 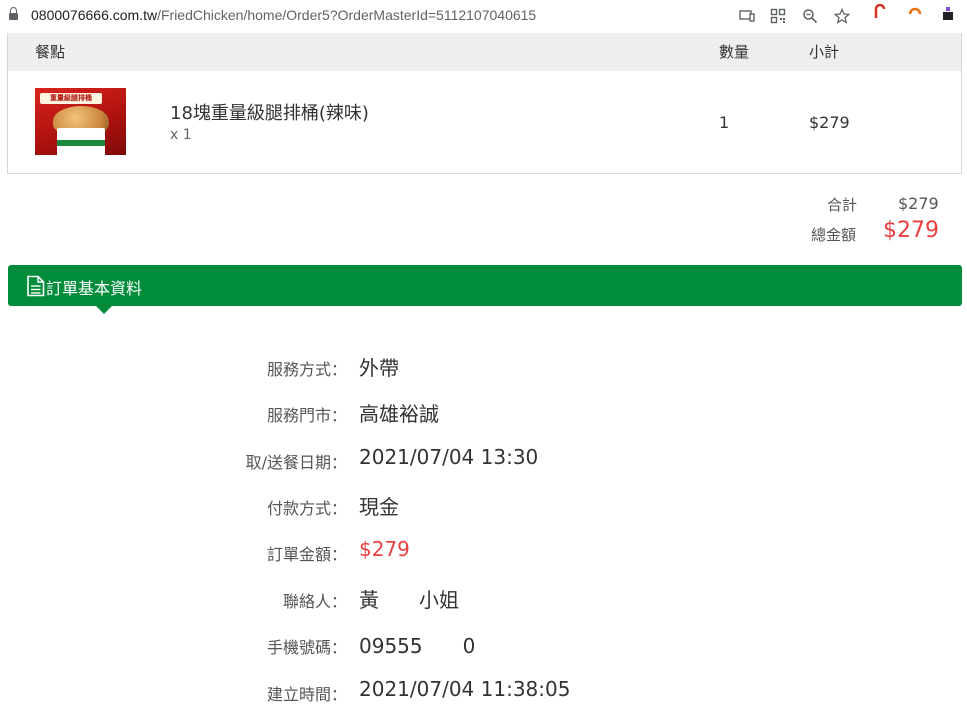 I want to click on created-time-value: 2021/07/04 11:38:05, so click(x=465, y=689).